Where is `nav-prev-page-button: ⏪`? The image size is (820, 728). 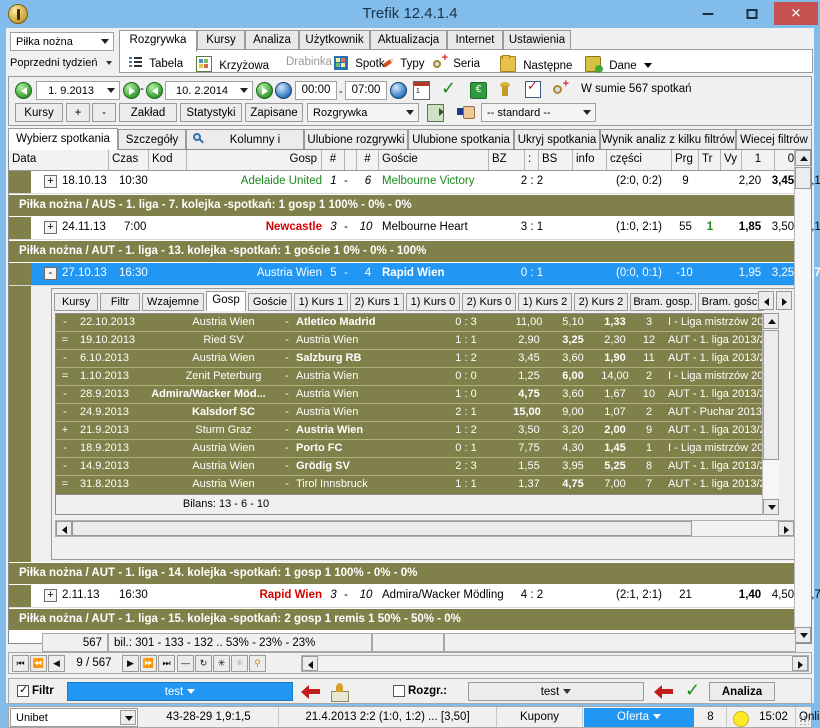 nav-prev-page-button: ⏪ is located at coordinates (38, 663).